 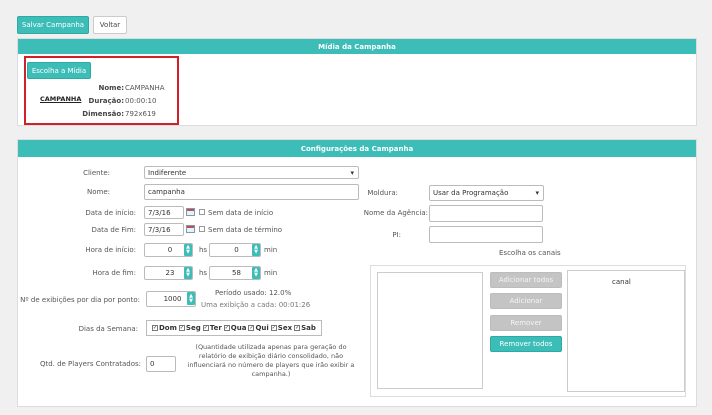 I want to click on add-all-button: Adicionar todos, so click(x=526, y=280).